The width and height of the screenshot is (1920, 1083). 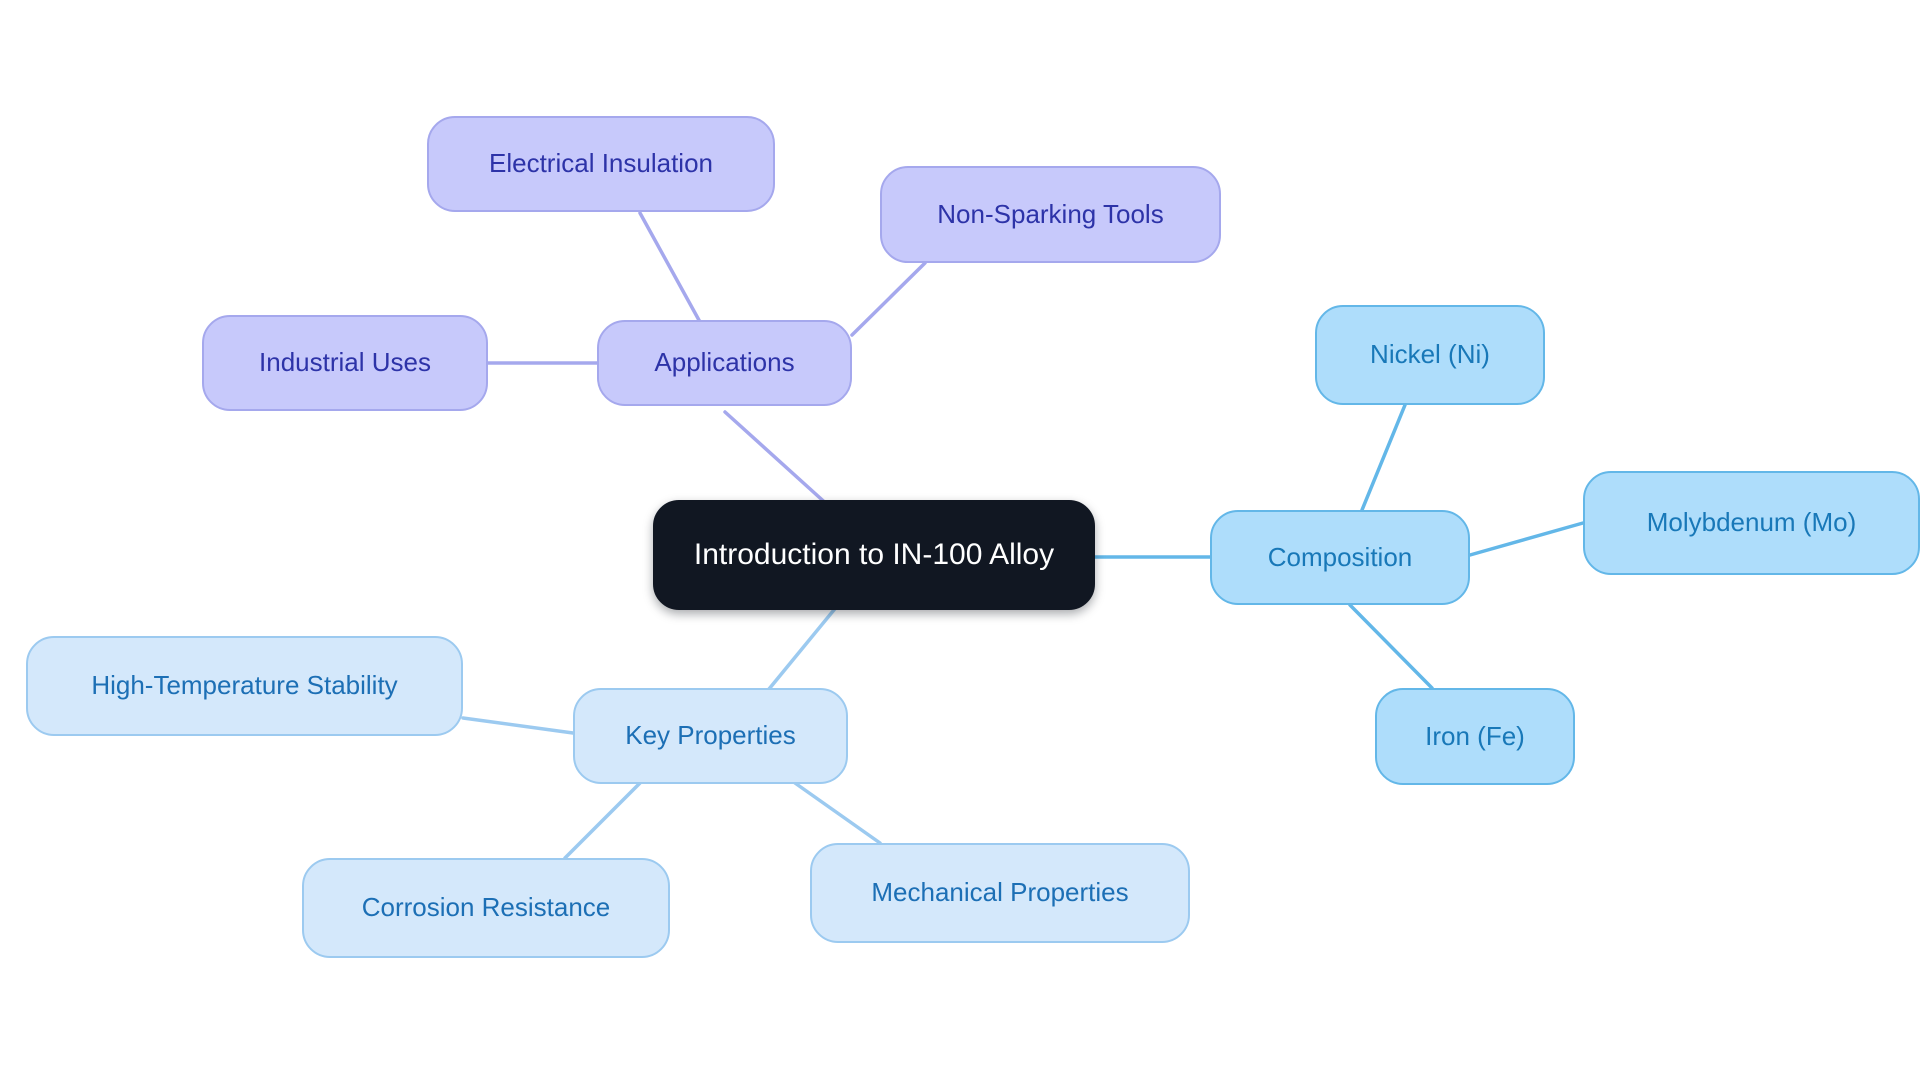 I want to click on edge-key-properties-mechanical-properties, so click(x=837, y=813).